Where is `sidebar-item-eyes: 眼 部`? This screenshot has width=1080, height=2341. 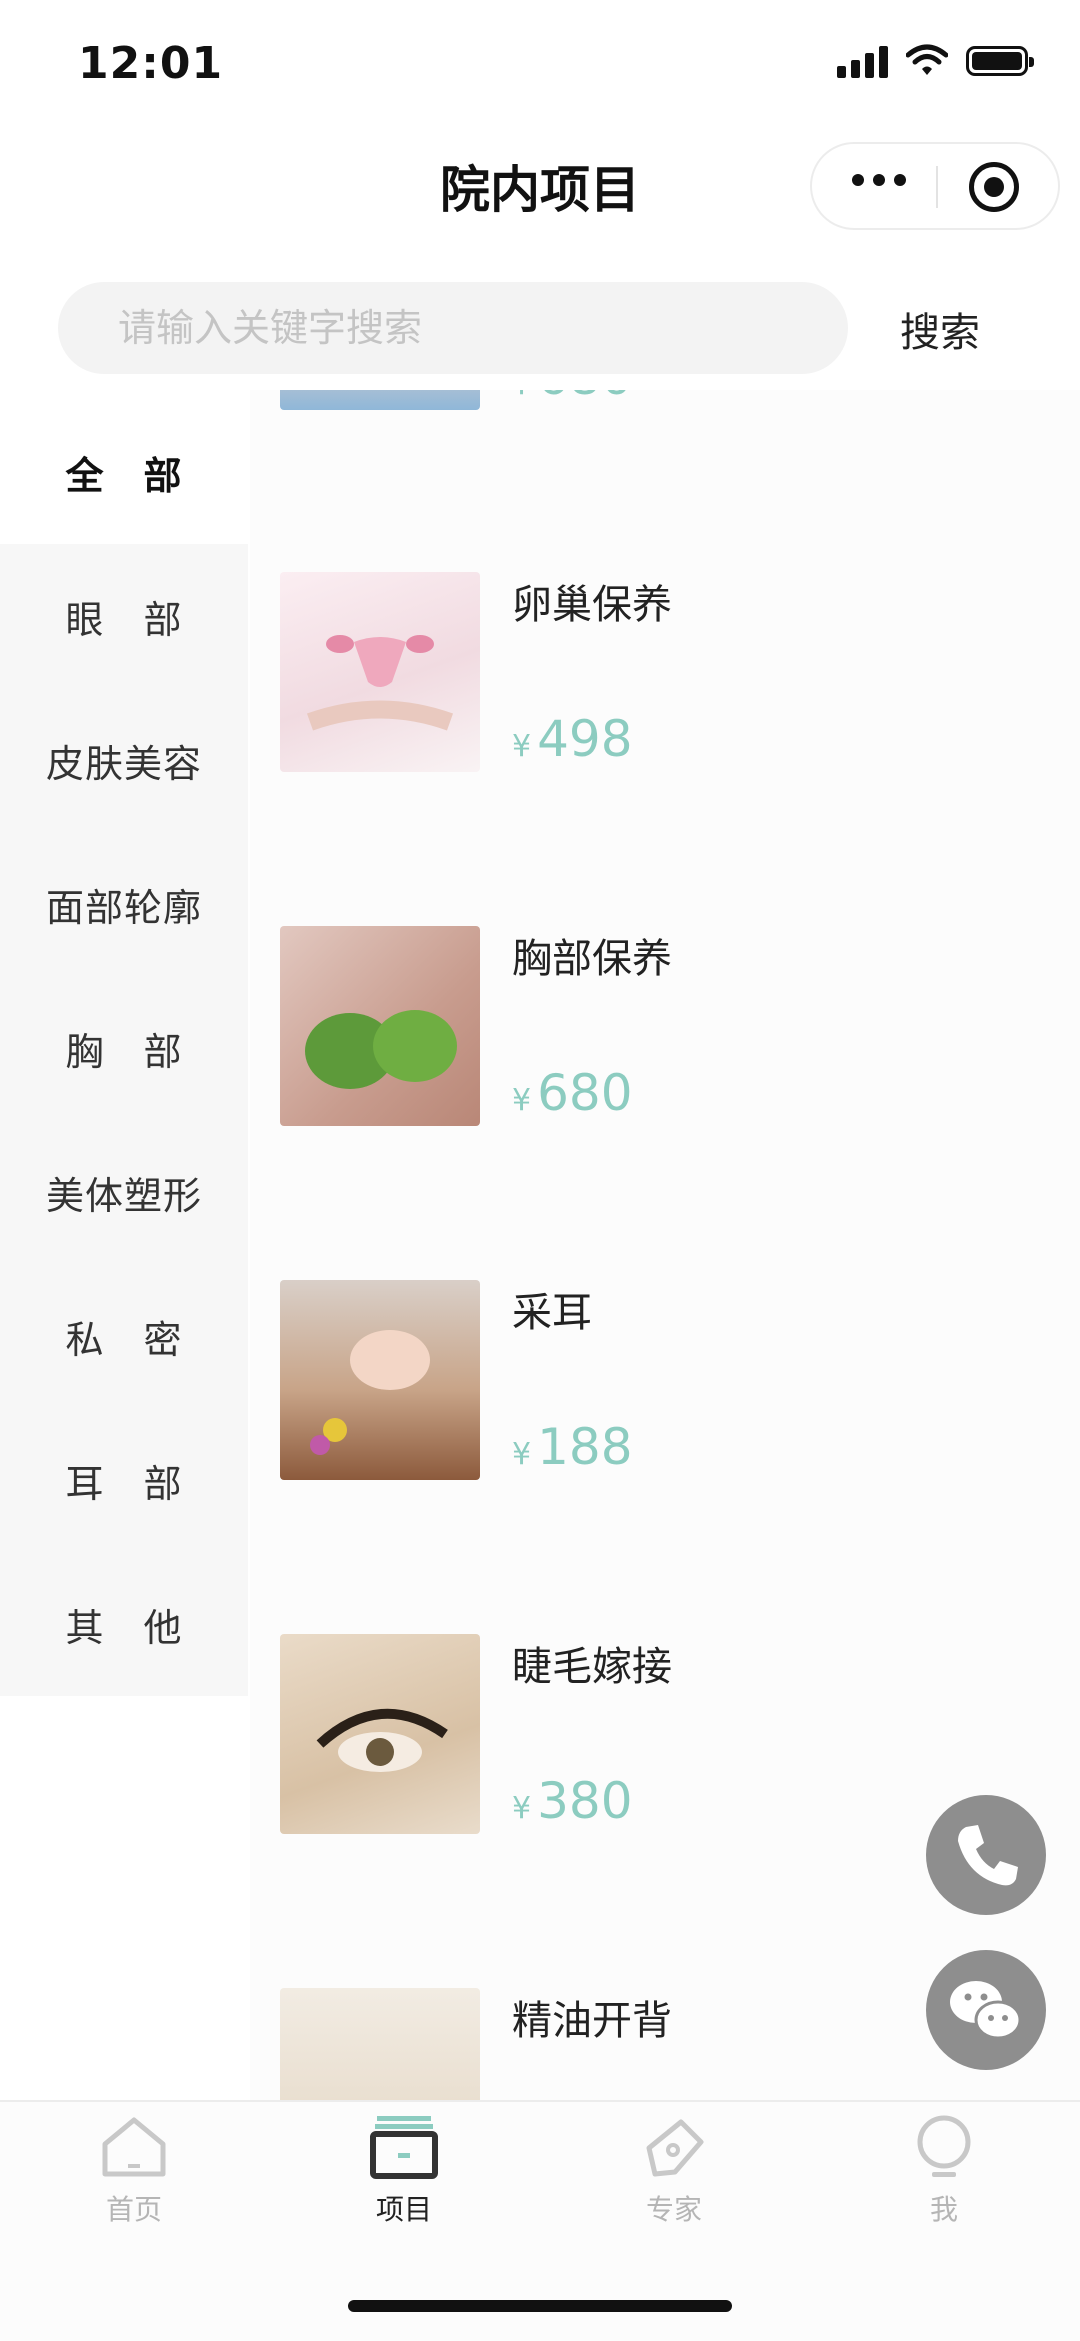 sidebar-item-eyes: 眼 部 is located at coordinates (124, 616).